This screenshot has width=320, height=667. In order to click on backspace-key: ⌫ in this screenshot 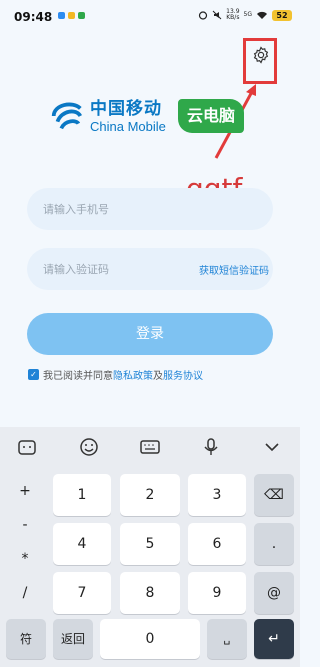, I will do `click(274, 495)`.